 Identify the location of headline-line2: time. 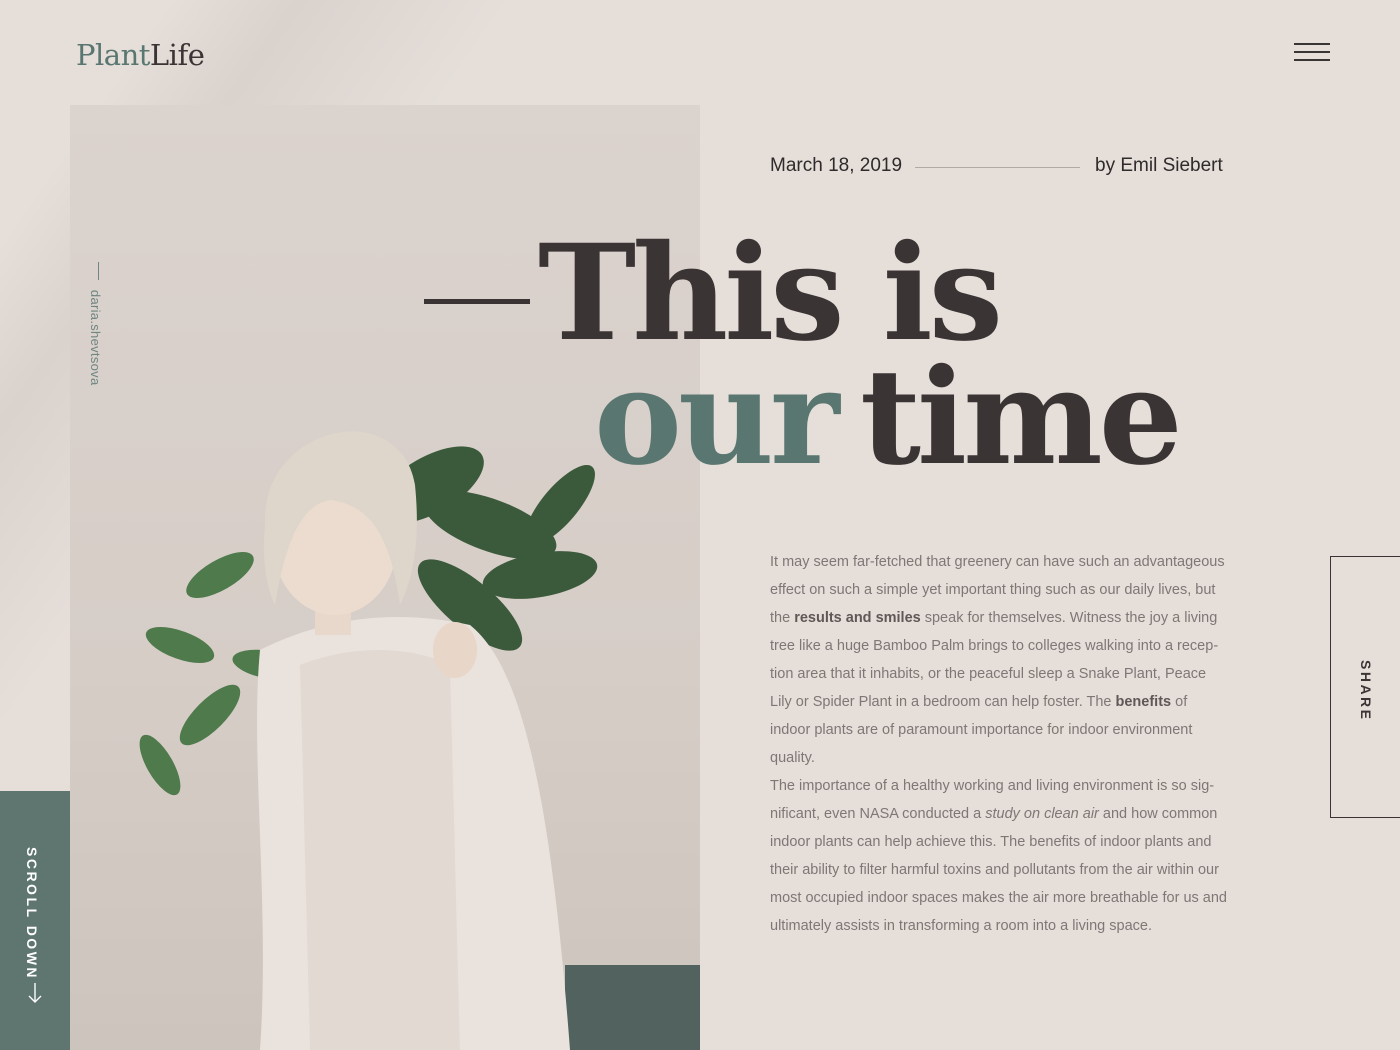
(1021, 417).